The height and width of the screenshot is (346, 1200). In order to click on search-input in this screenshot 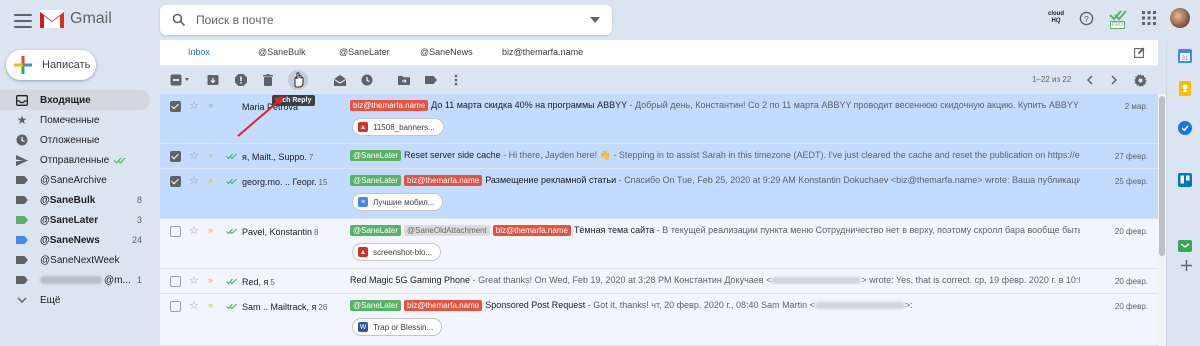, I will do `click(393, 20)`.